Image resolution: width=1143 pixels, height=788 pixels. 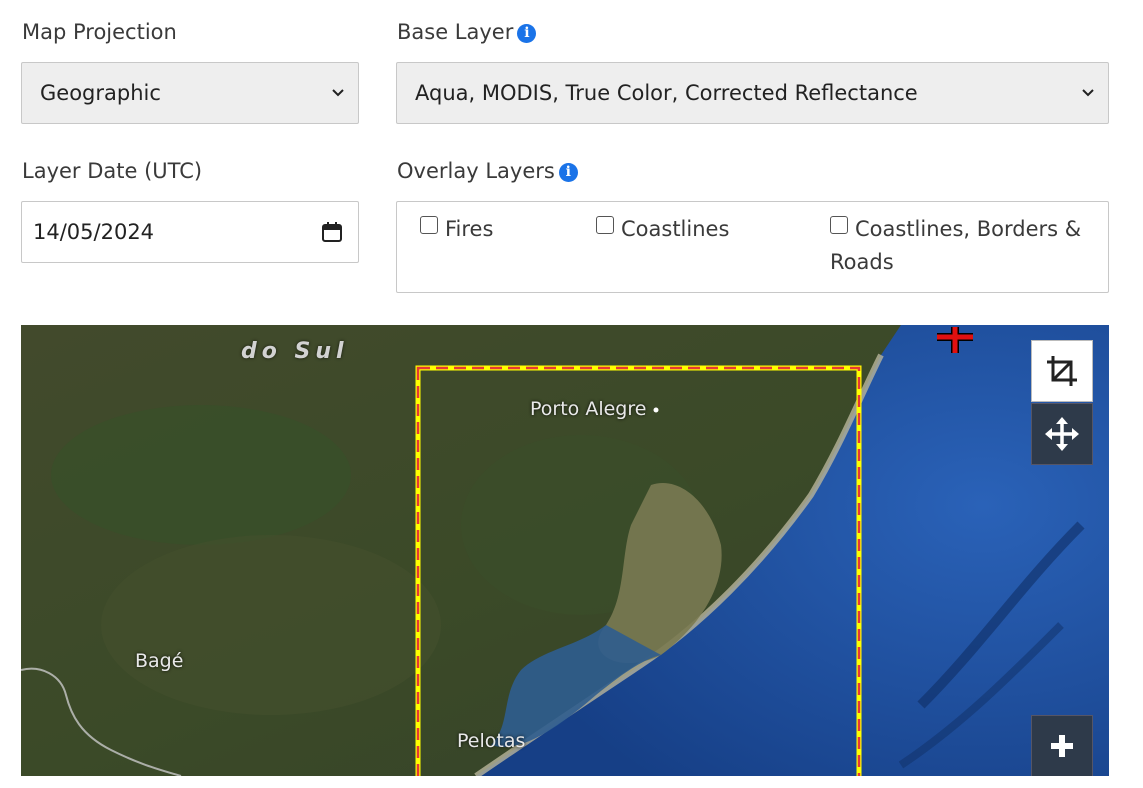 I want to click on coastlines-borders-roads-label: Coastlines, Borders &, so click(x=968, y=229).